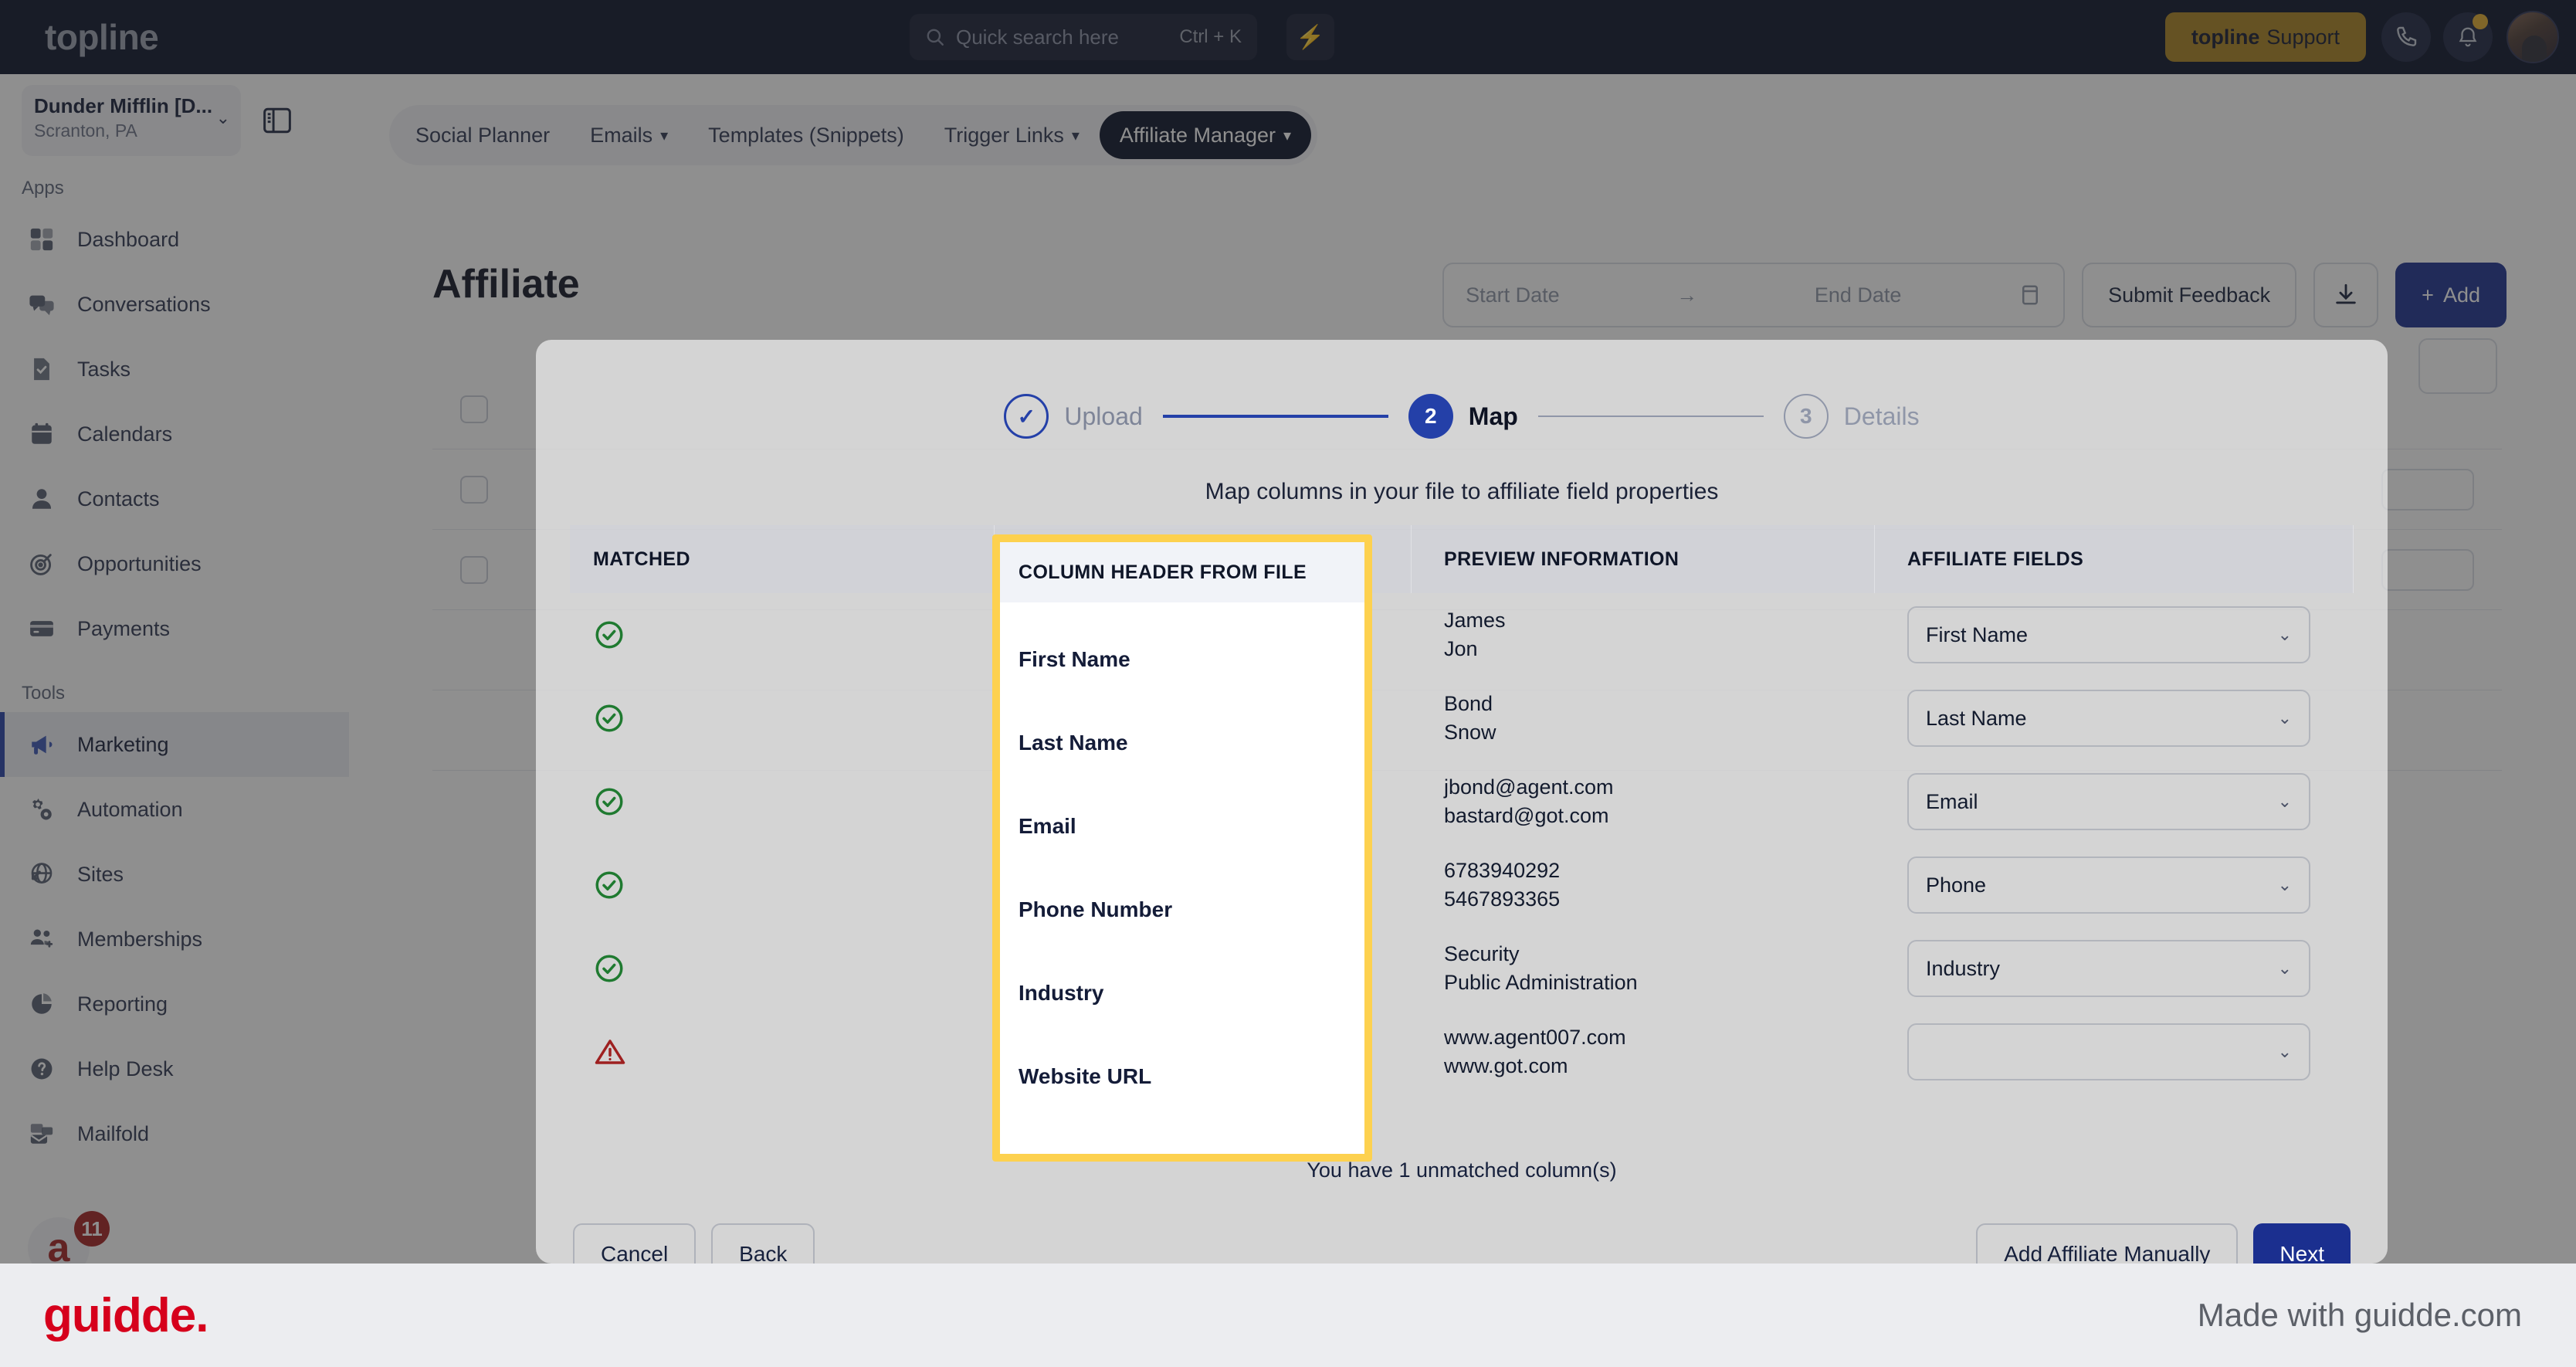 The height and width of the screenshot is (1367, 2576). What do you see at coordinates (1182, 572) in the screenshot?
I see `highlight-column-header: COLUMN HEADER FROM FILE` at bounding box center [1182, 572].